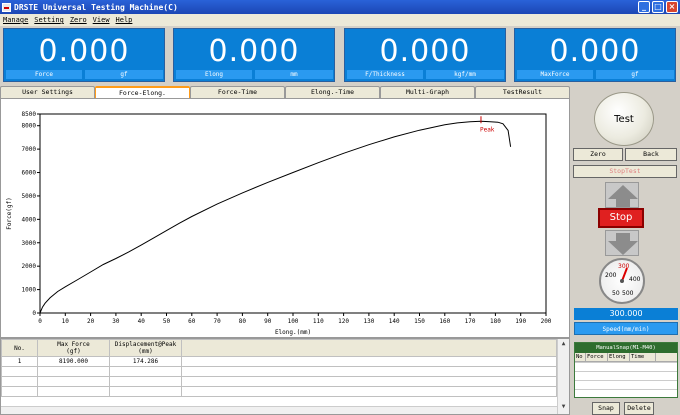 The height and width of the screenshot is (415, 680). What do you see at coordinates (465, 74) in the screenshot?
I see `thickness-unit: kgf/mm` at bounding box center [465, 74].